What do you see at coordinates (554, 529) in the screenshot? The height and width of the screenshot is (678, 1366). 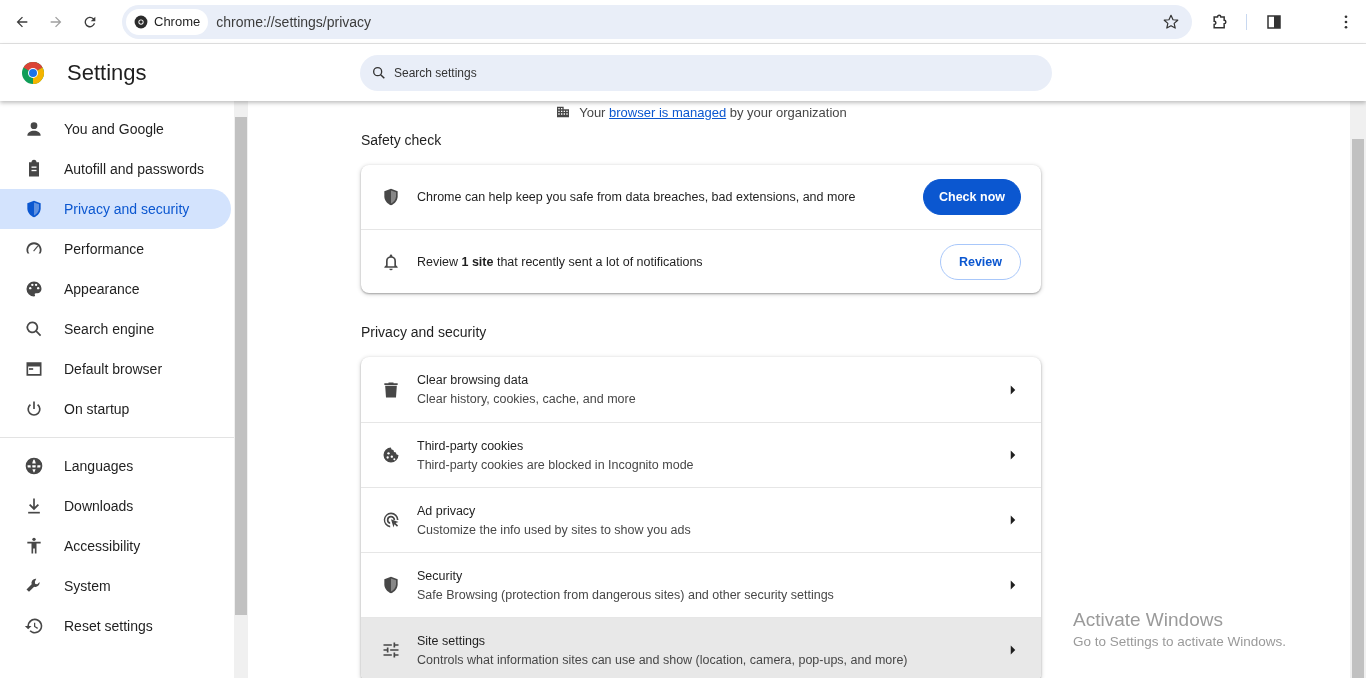 I see `setting-description: Customize the info used by sites to show you ads` at bounding box center [554, 529].